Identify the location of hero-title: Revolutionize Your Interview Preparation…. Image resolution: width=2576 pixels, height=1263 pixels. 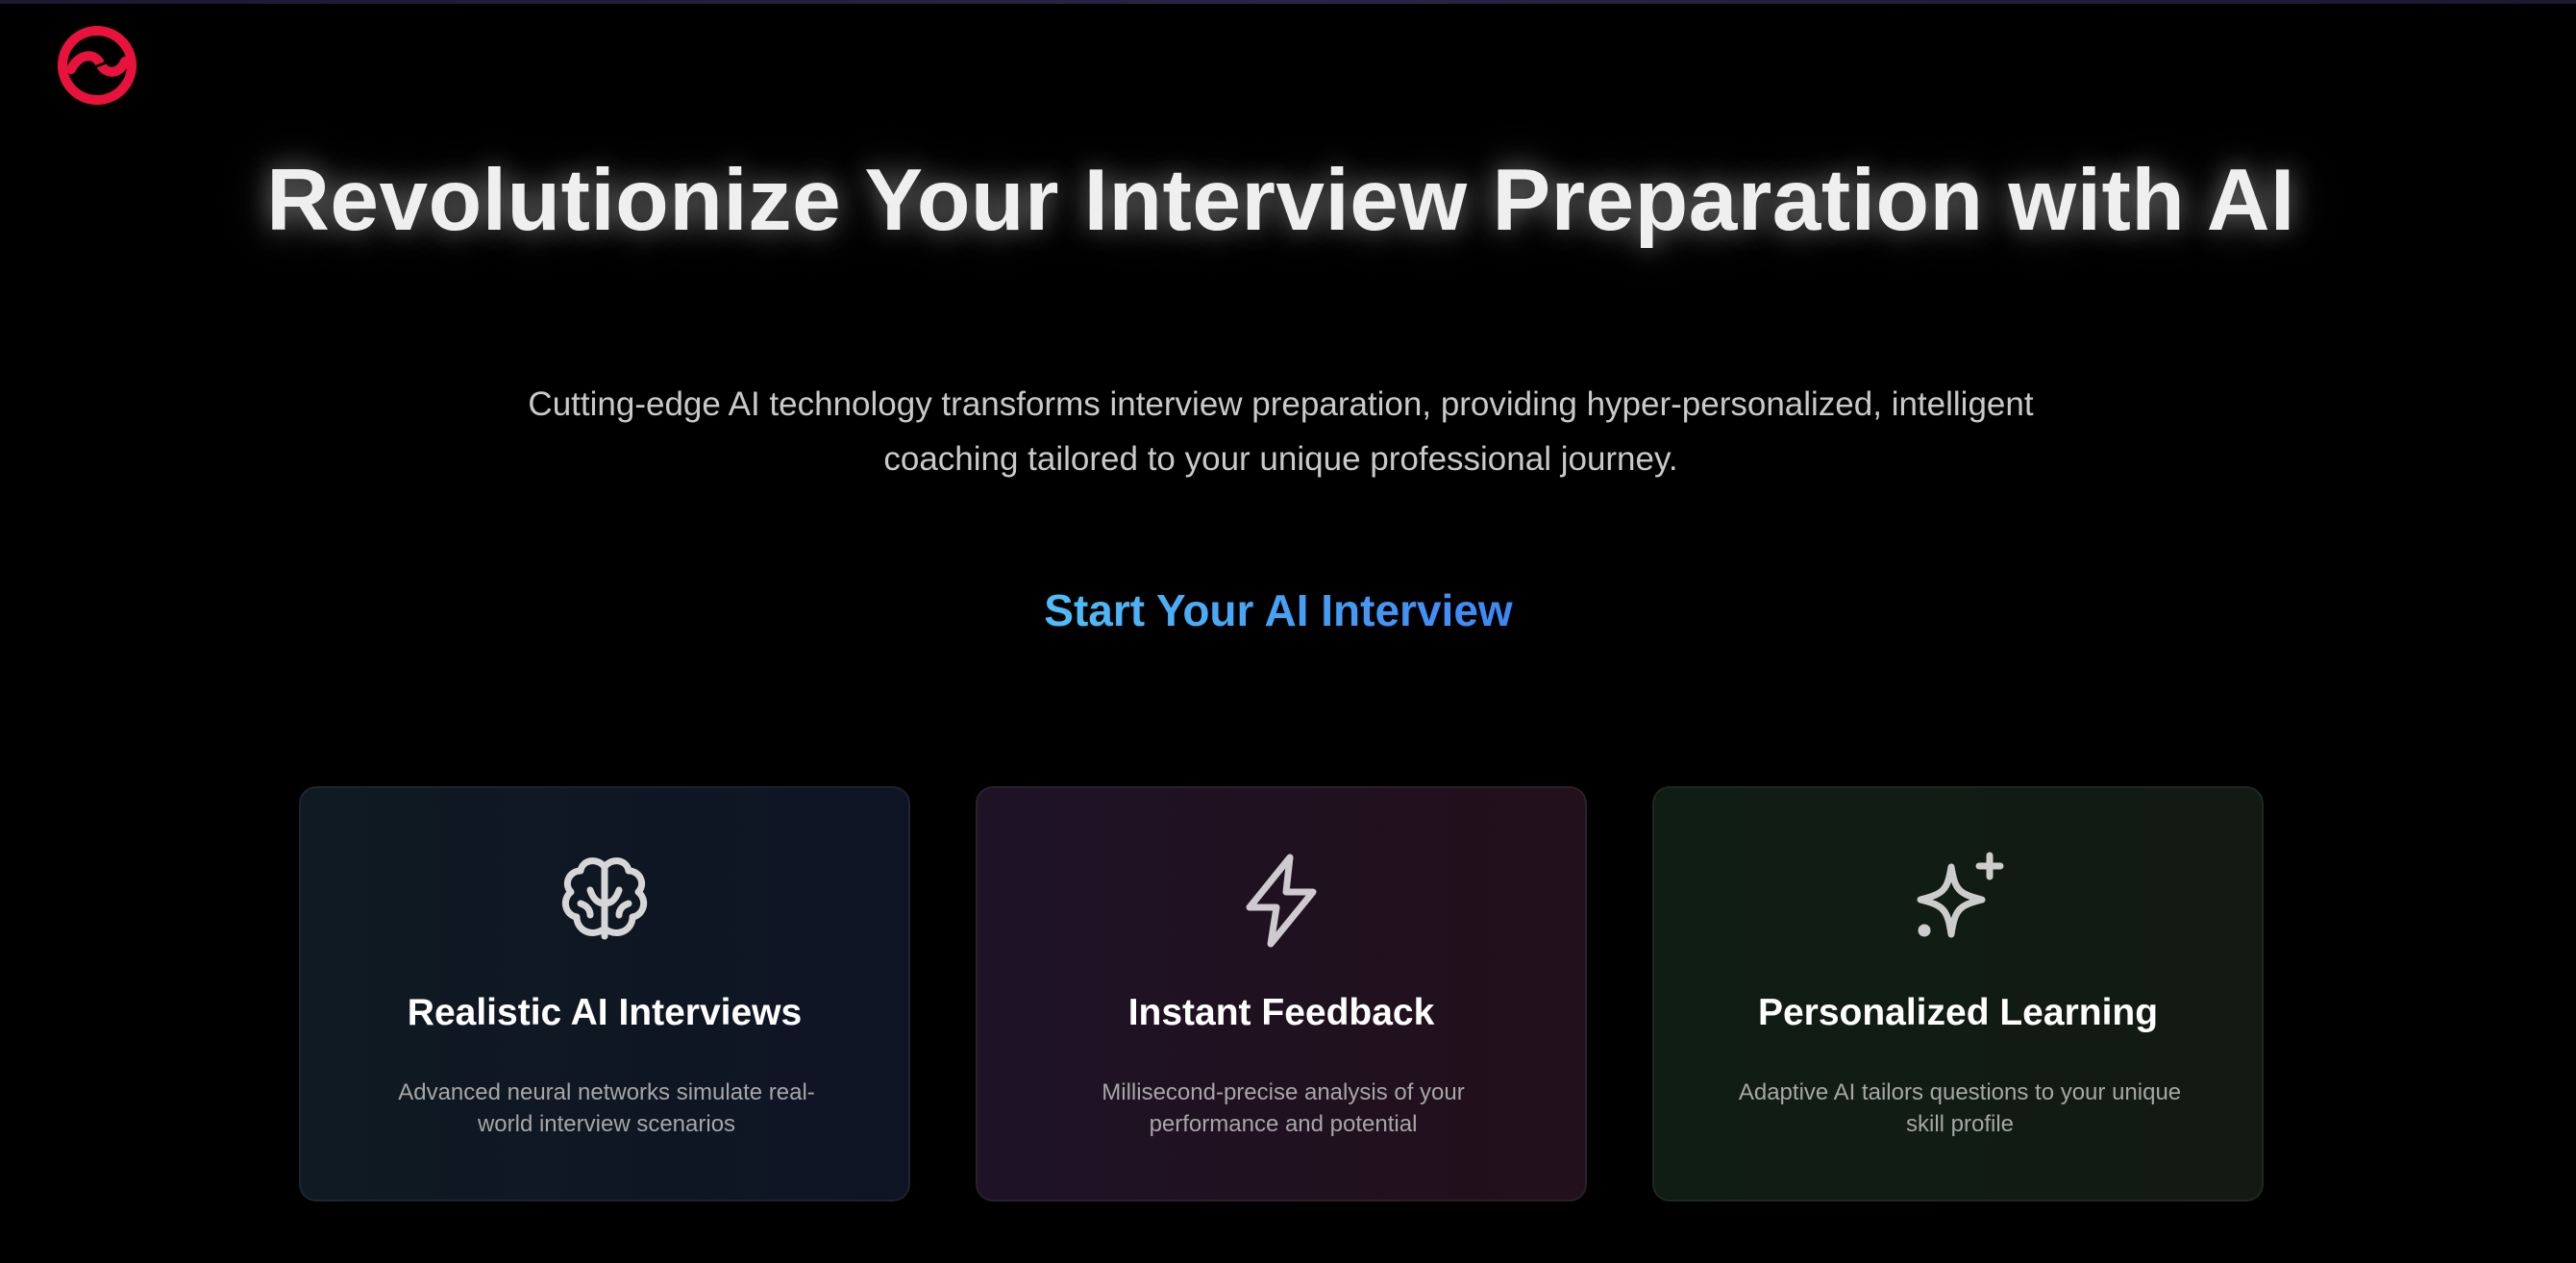
(1280, 200).